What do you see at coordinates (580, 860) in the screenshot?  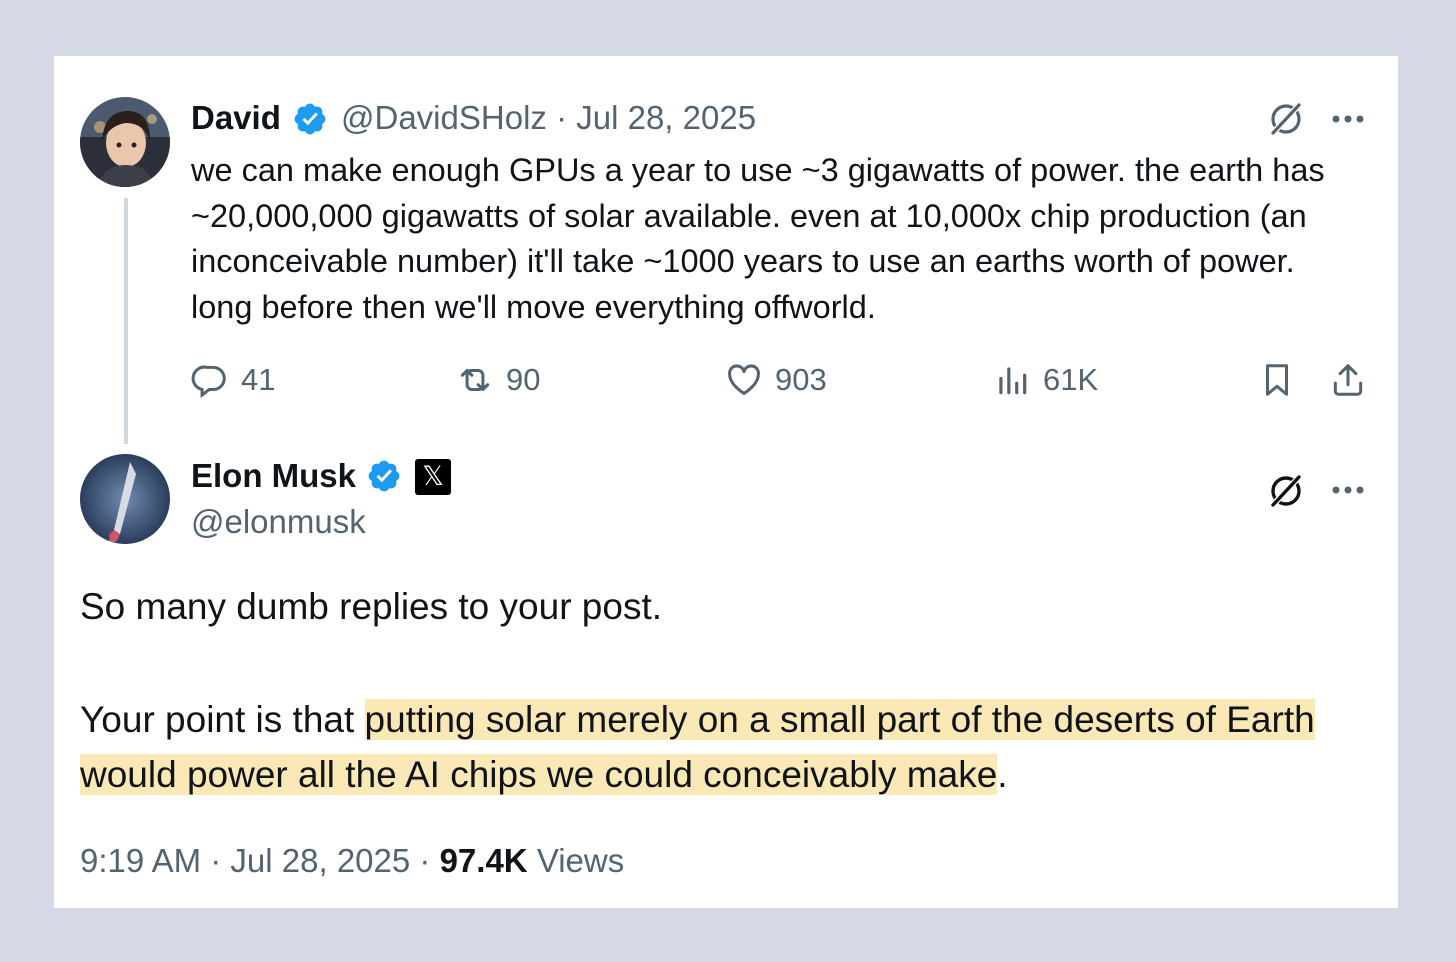 I see `views-label: Views` at bounding box center [580, 860].